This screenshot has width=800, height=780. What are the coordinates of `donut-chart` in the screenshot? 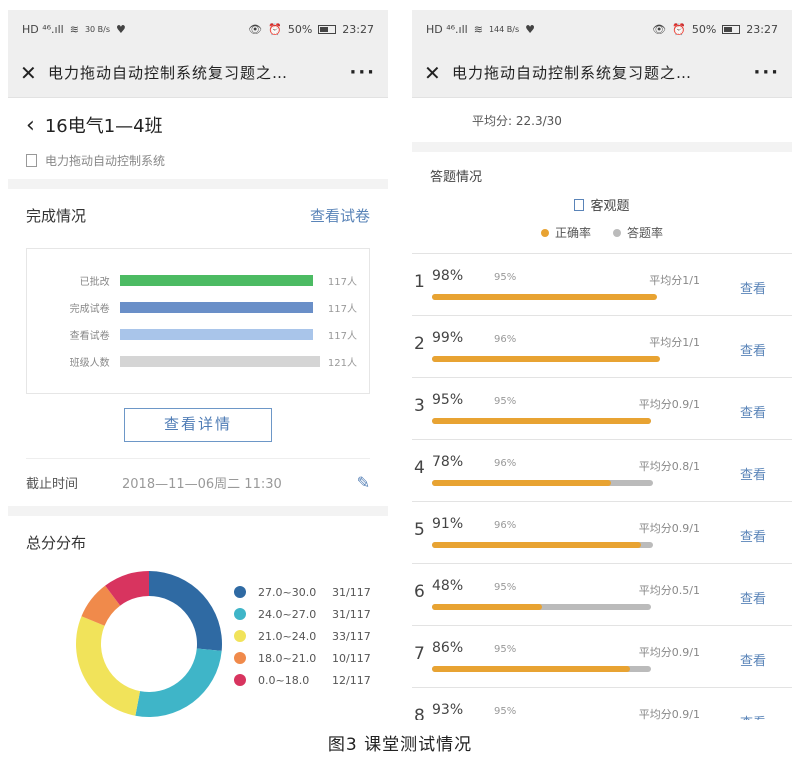 It's located at (149, 644).